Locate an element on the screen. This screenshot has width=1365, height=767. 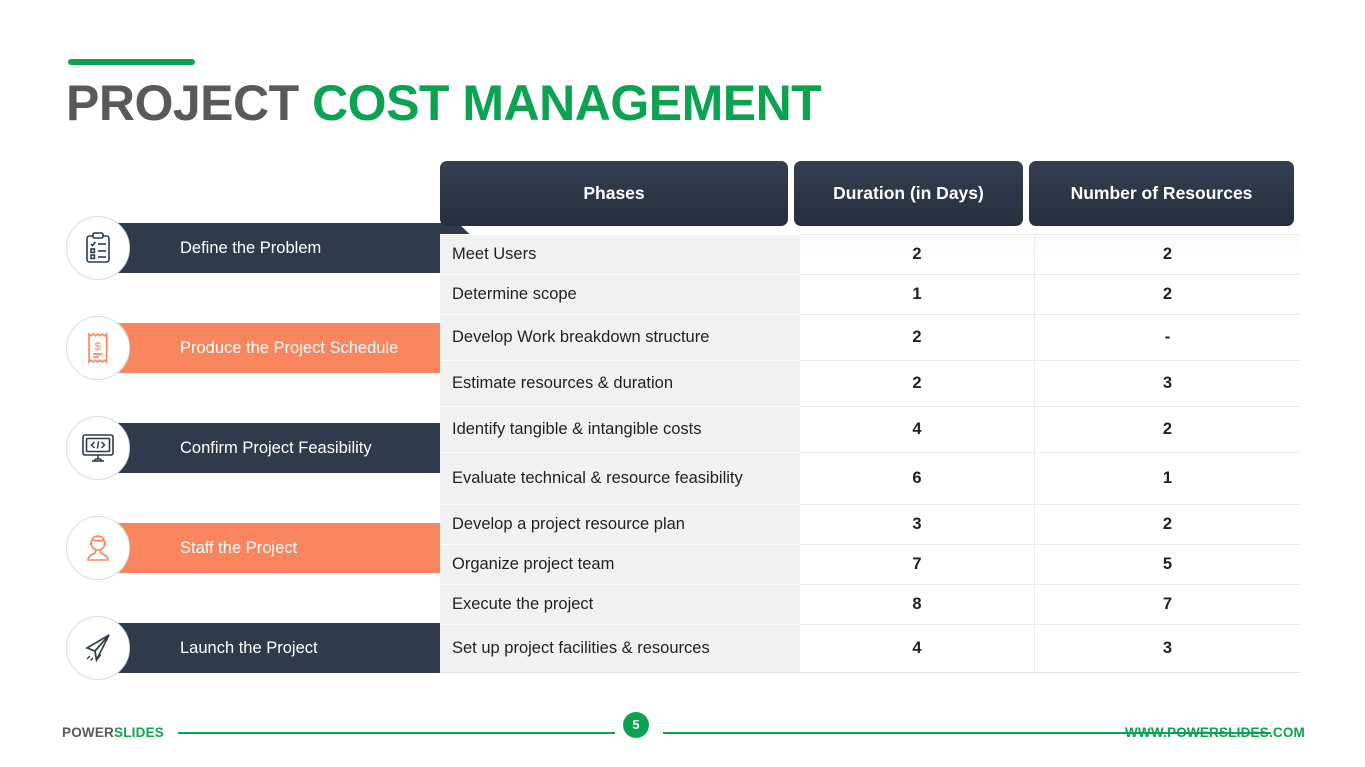
table-row: Develop Work breakdown structure 2 - is located at coordinates (870, 337).